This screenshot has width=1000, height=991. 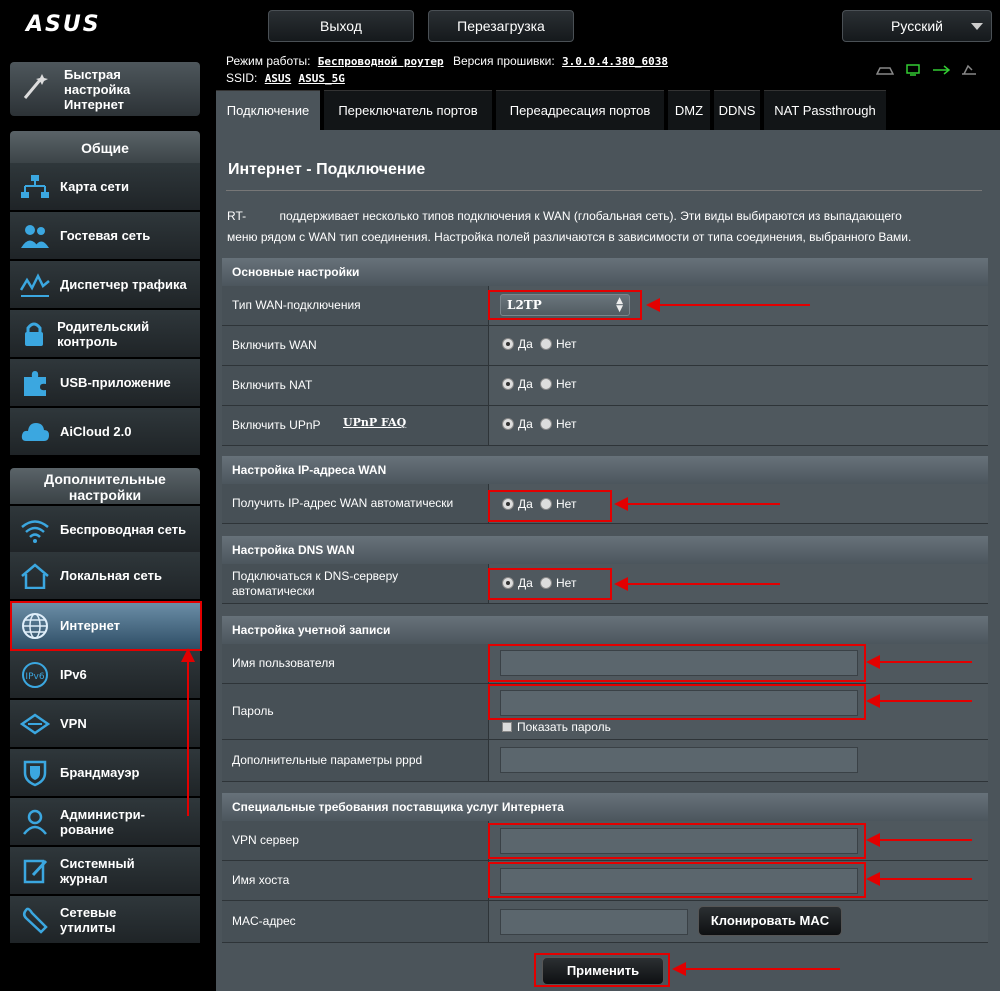 I want to click on page-title: Интернет - Подключение, so click(x=327, y=169).